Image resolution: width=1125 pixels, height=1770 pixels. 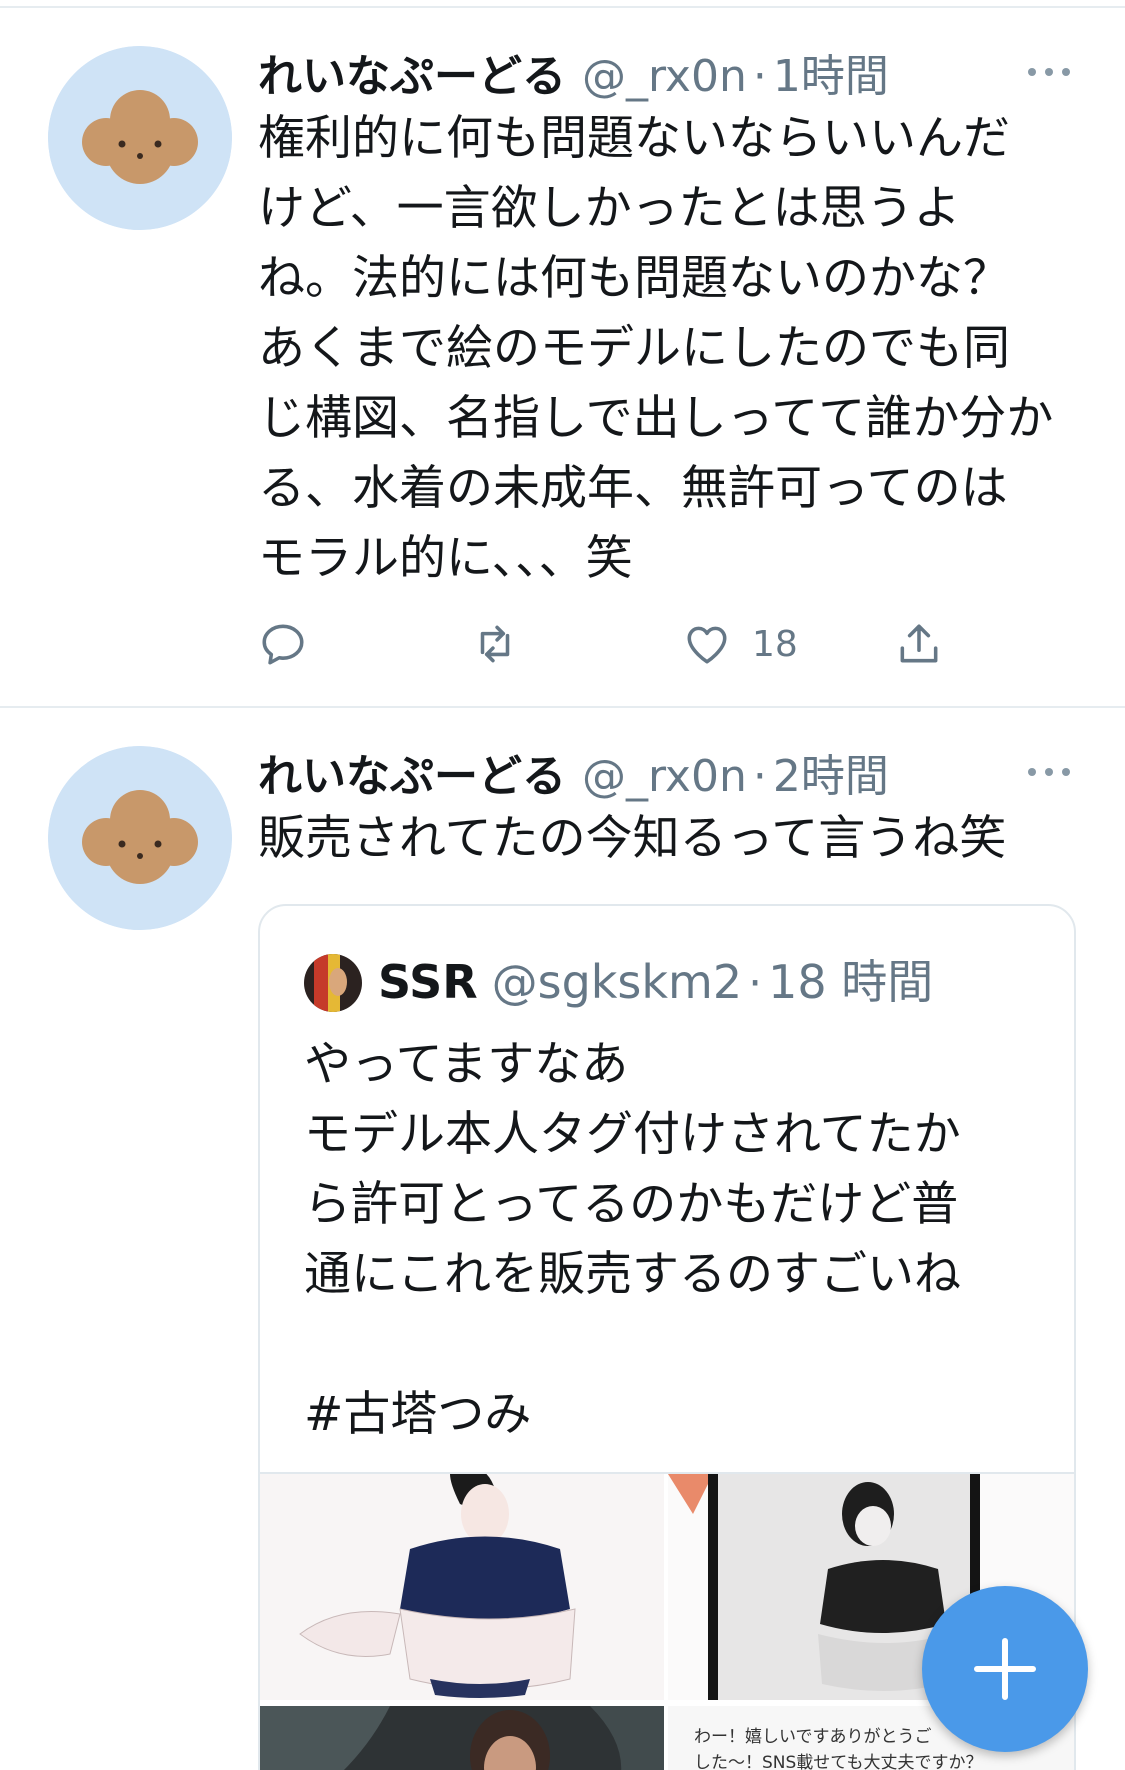 I want to click on tweet-time: 2時間, so click(x=831, y=772).